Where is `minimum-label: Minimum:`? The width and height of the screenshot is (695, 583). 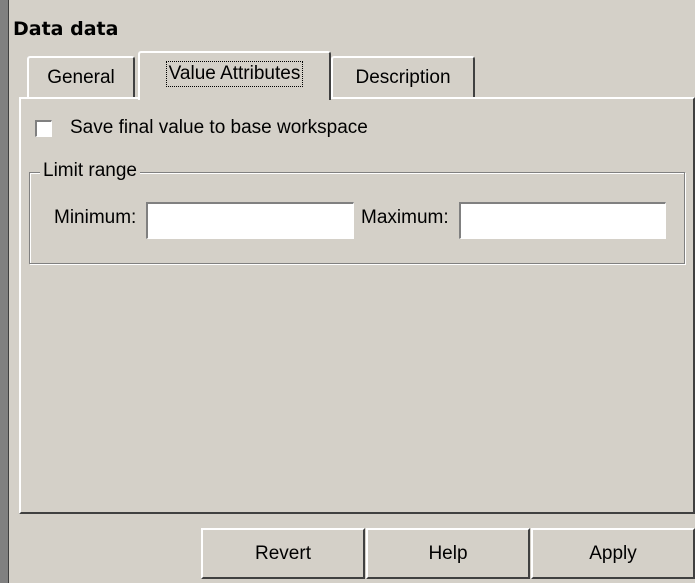 minimum-label: Minimum: is located at coordinates (95, 217).